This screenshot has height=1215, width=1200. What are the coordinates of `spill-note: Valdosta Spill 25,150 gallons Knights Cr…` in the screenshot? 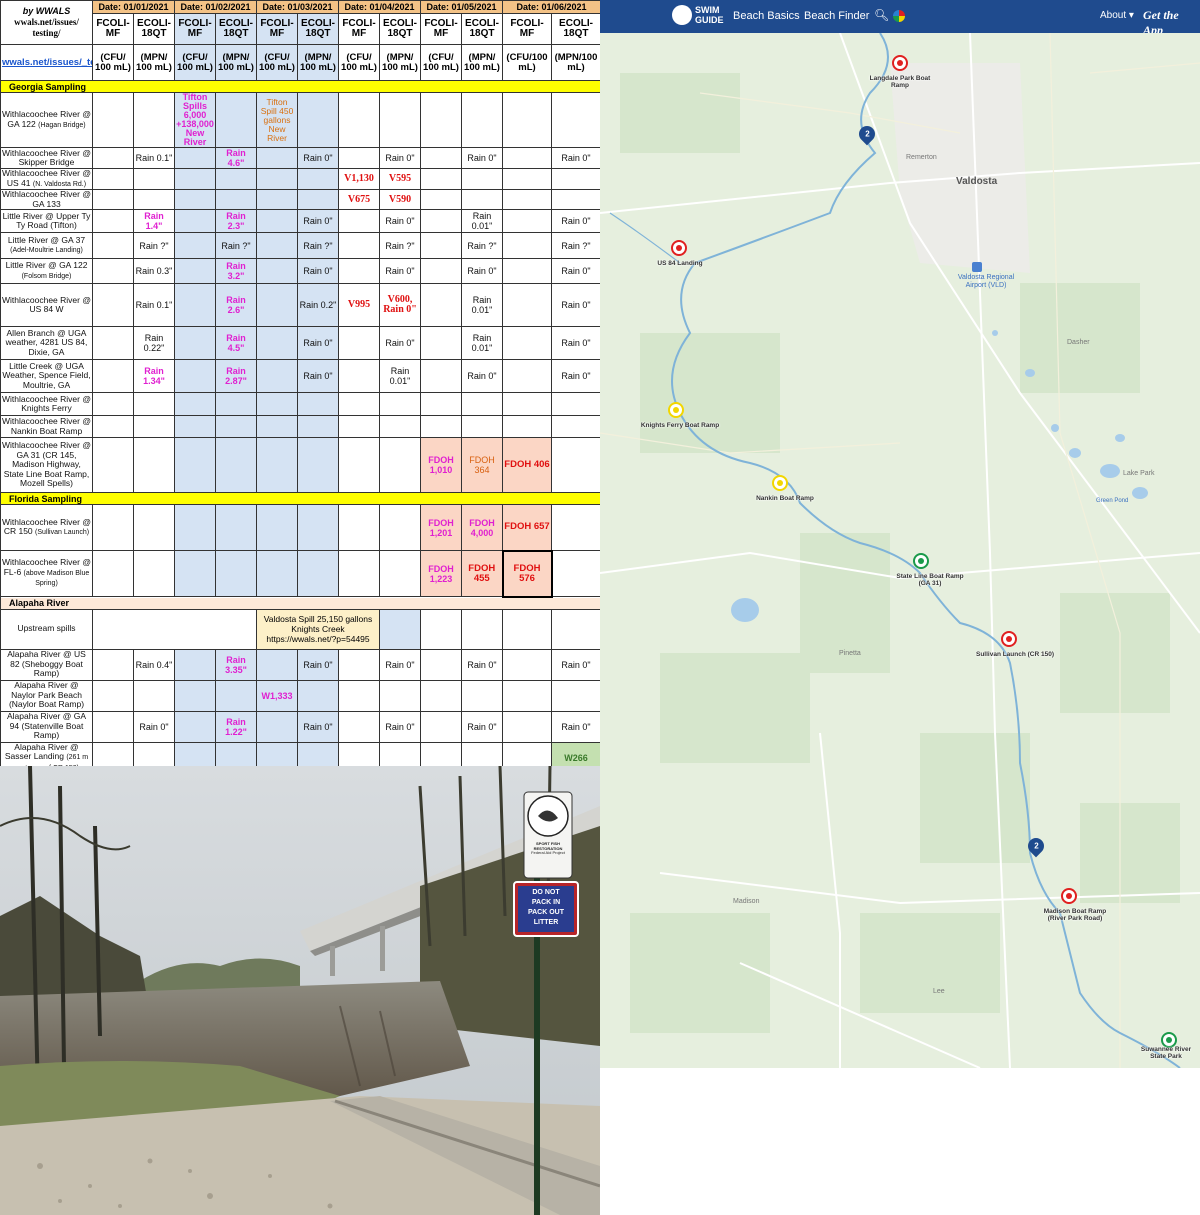 It's located at (318, 629).